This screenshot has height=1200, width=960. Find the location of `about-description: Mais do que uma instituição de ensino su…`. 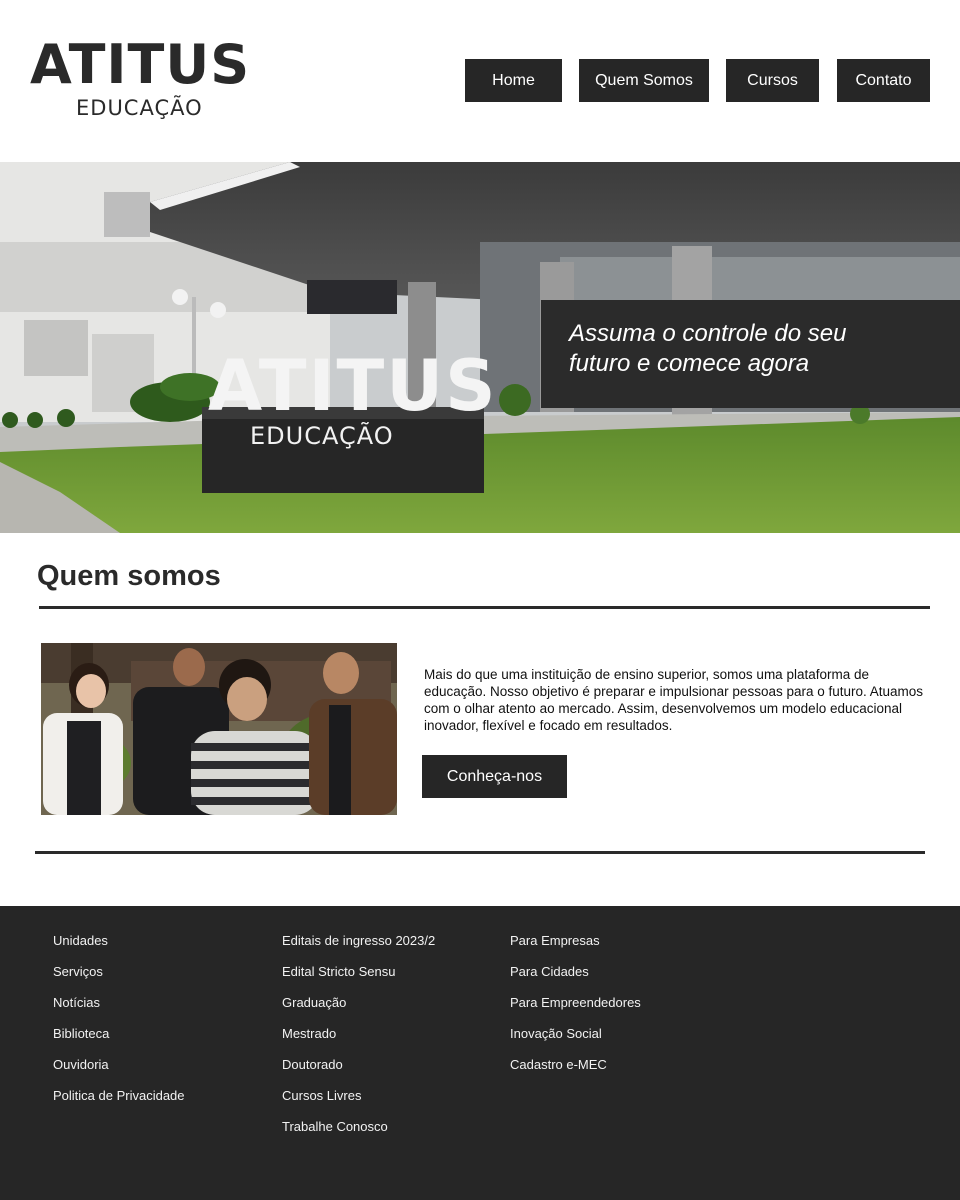

about-description: Mais do que uma instituição de ensino su… is located at coordinates (674, 700).